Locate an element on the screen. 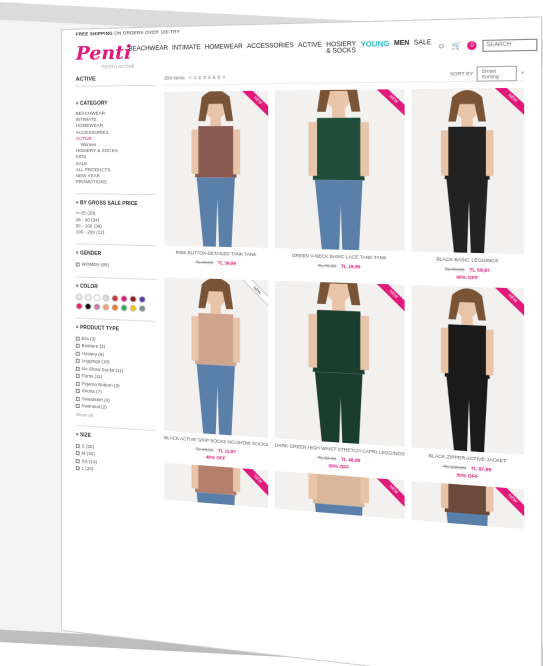 Image resolution: width=543 pixels, height=666 pixels. color-title: ˅ COLOR is located at coordinates (116, 287).